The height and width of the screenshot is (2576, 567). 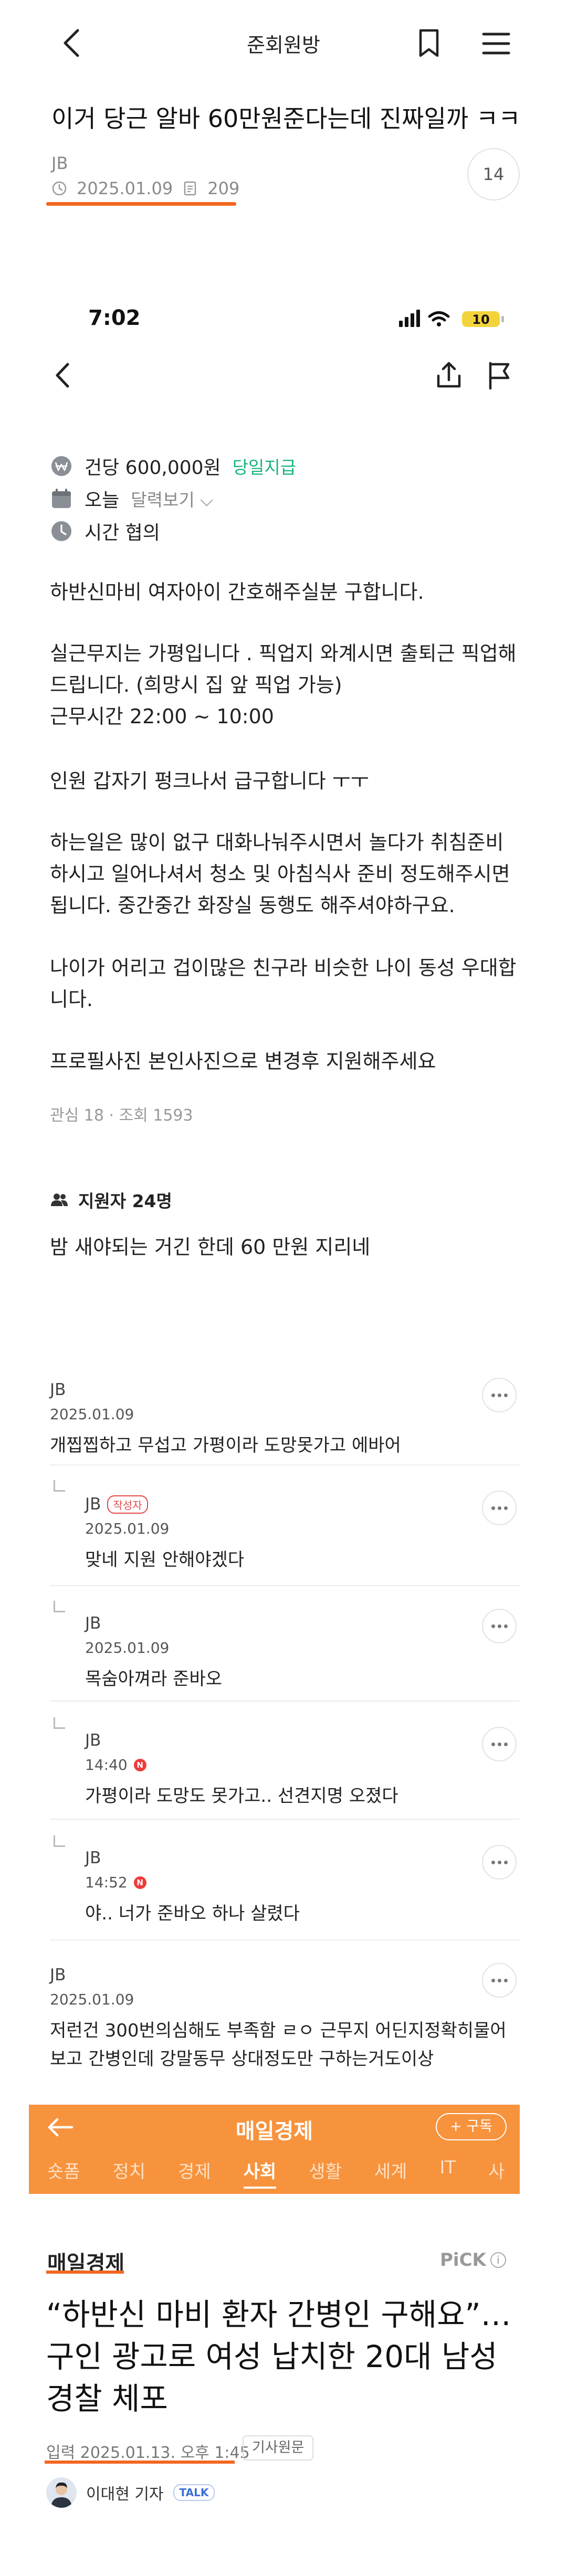 I want to click on date-label: 오늘, so click(x=102, y=500).